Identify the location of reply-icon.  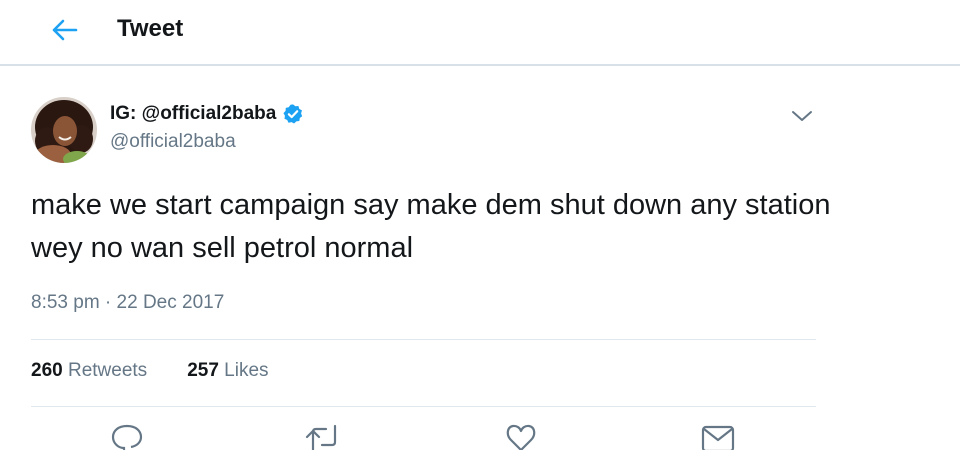
(127, 437).